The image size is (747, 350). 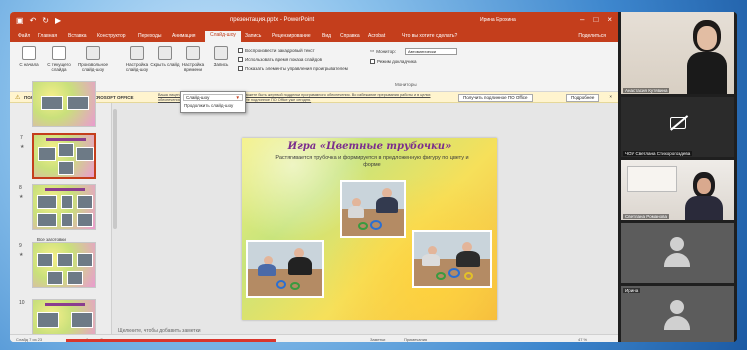 I want to click on tab-insert: Вставка, so click(x=77, y=36).